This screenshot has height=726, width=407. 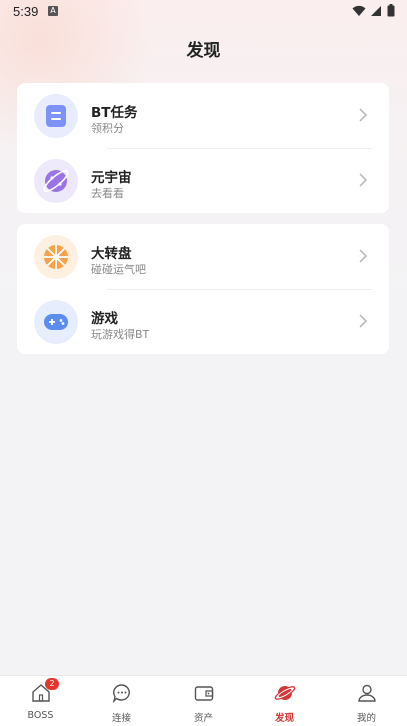 I want to click on user-icon, so click(x=367, y=693).